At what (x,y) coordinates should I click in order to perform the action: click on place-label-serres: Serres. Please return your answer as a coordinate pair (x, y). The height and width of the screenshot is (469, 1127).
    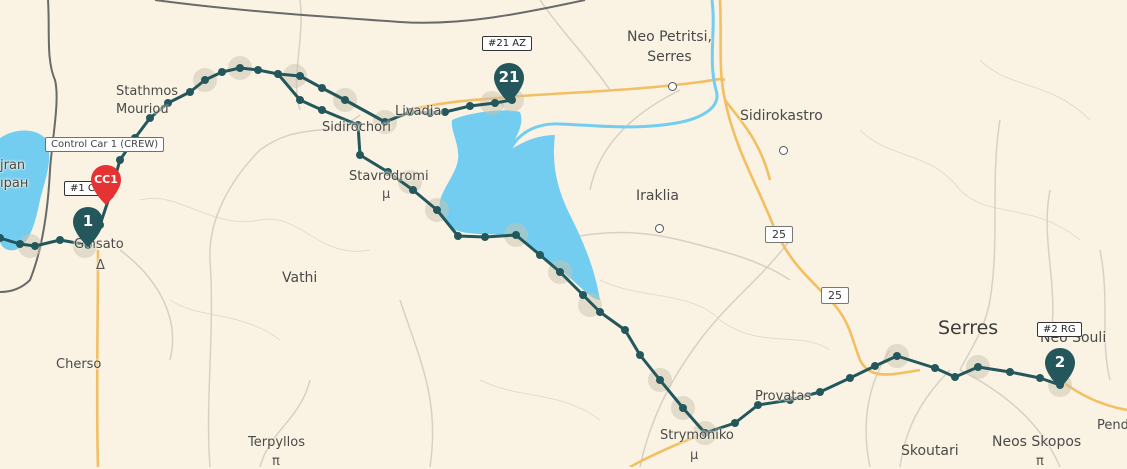
    Looking at the image, I should click on (968, 328).